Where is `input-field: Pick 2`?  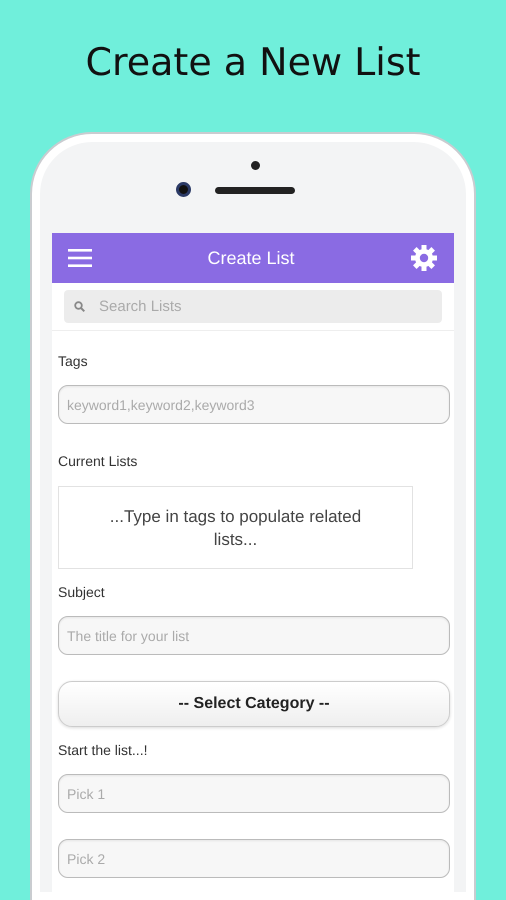
input-field: Pick 2 is located at coordinates (254, 858).